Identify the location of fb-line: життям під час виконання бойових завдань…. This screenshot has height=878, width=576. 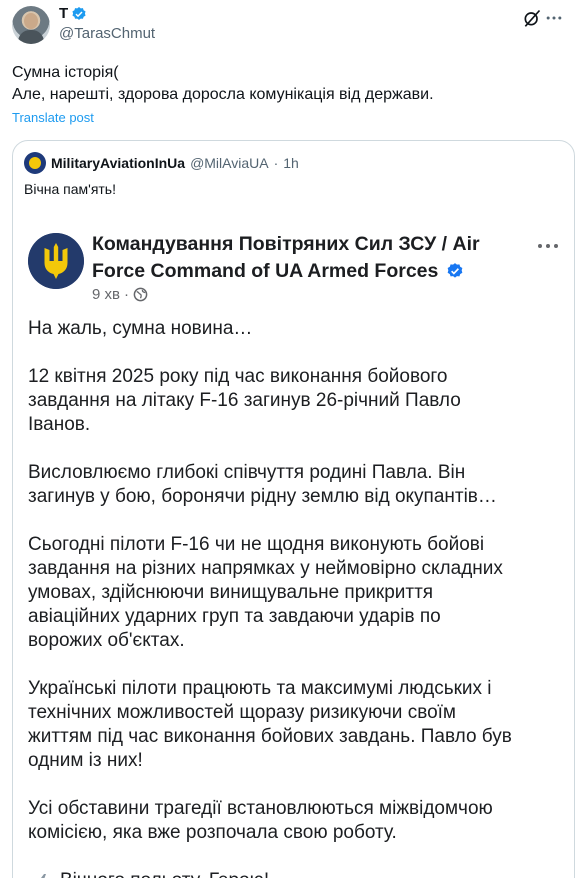
(270, 736).